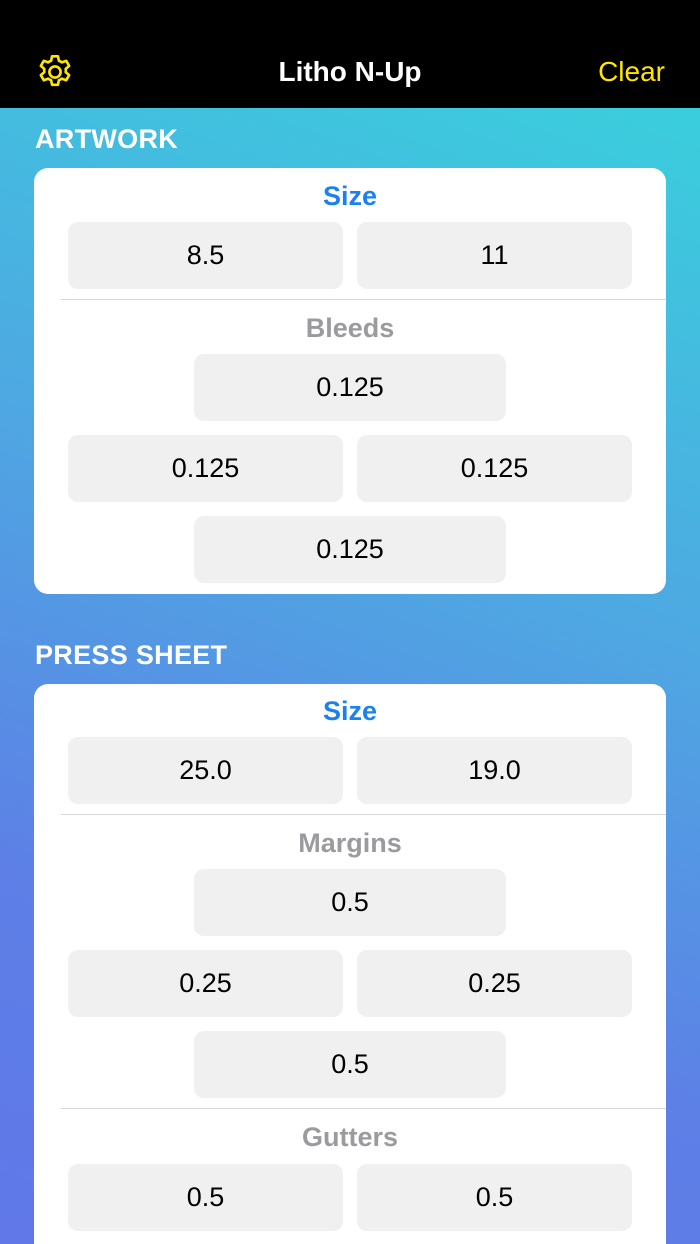 This screenshot has width=700, height=1244. Describe the element at coordinates (205, 1197) in the screenshot. I see `gutter-horizontal-field: 0.5` at that location.